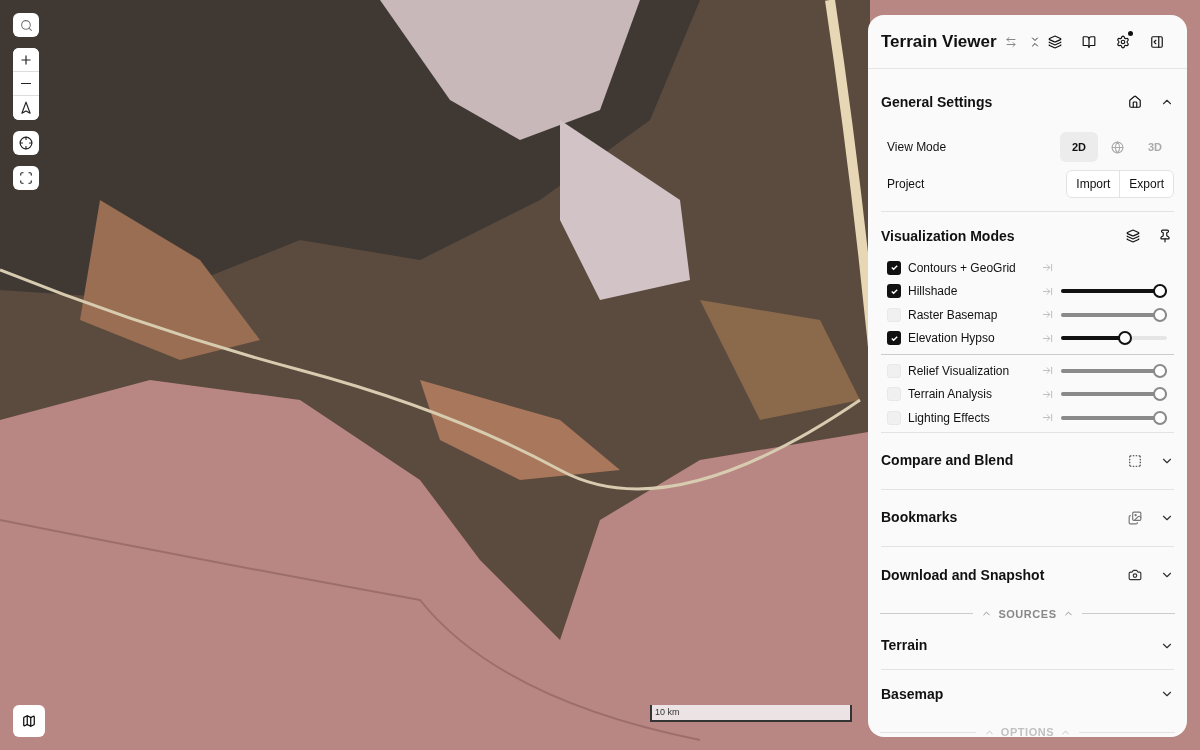 The height and width of the screenshot is (750, 1200). What do you see at coordinates (1117, 147) in the screenshot?
I see `globe-icon` at bounding box center [1117, 147].